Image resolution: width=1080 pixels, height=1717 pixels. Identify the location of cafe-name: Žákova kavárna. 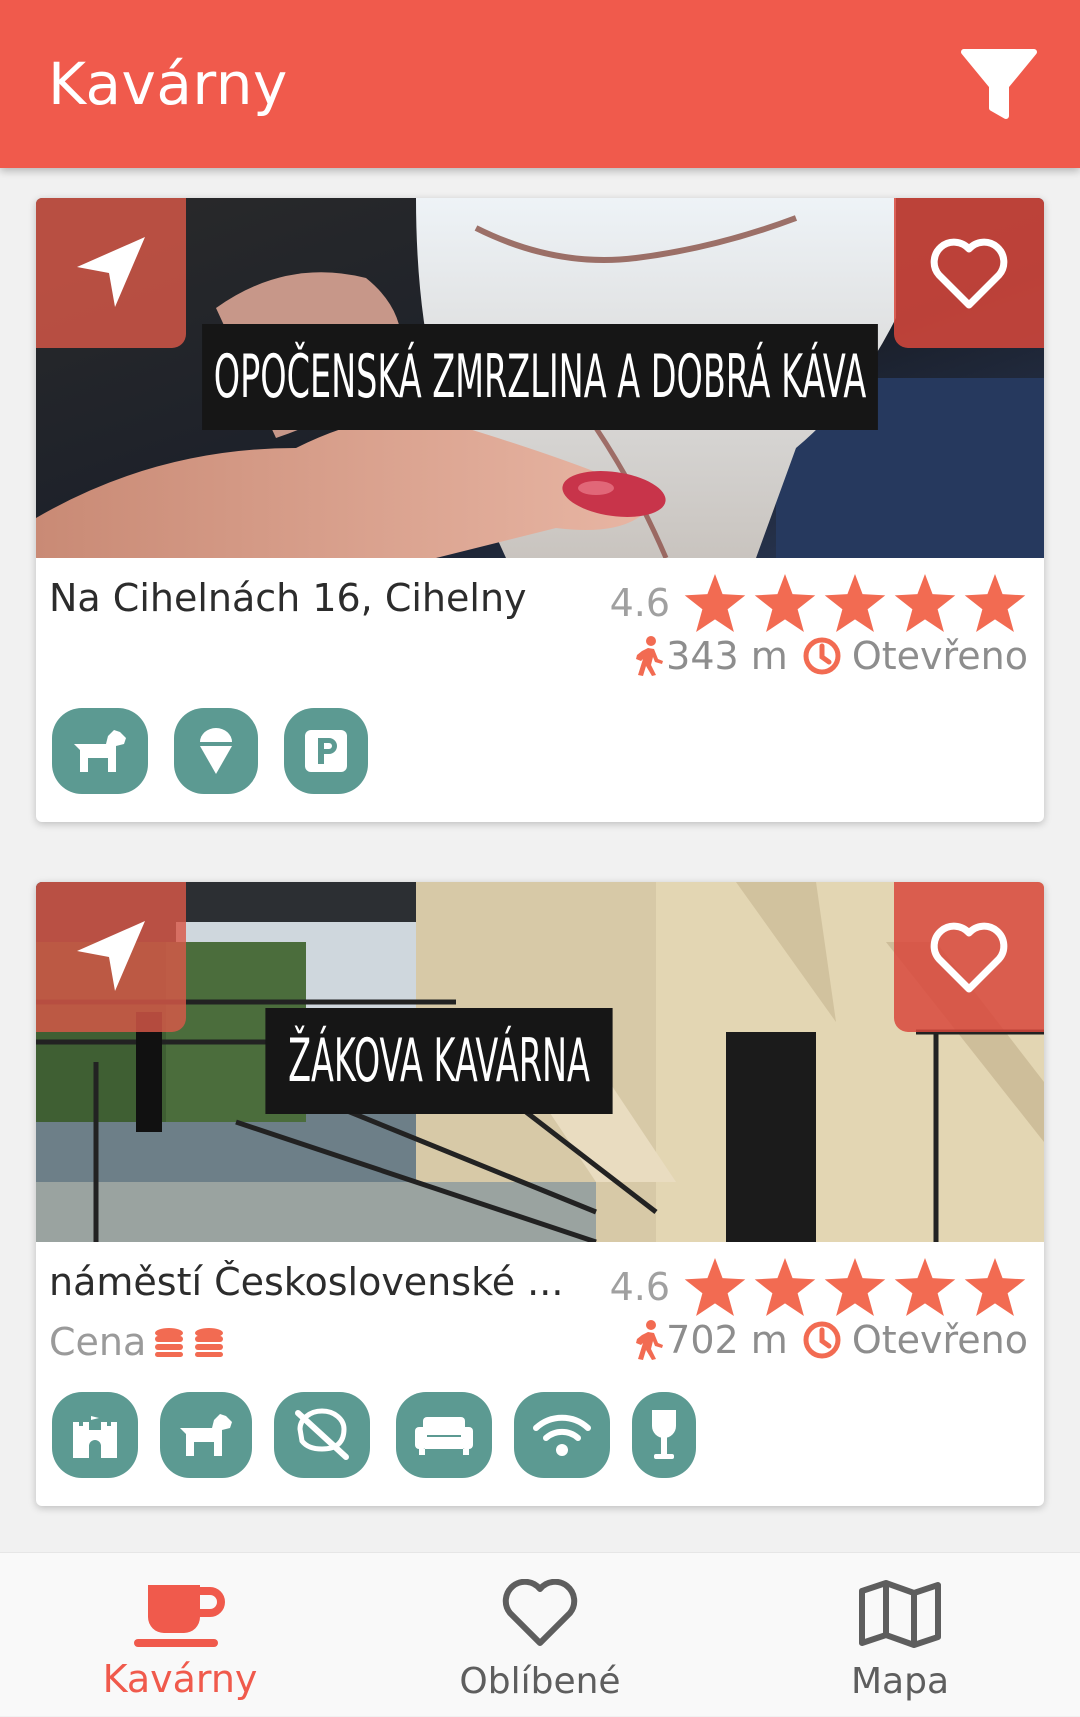
(439, 1061).